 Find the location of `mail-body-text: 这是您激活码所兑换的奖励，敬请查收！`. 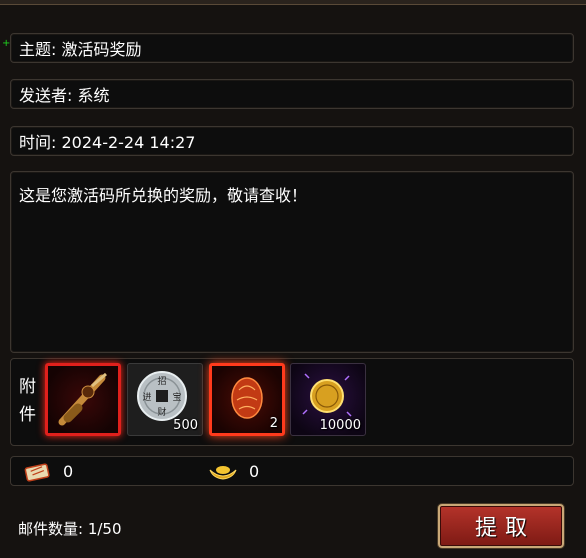

mail-body-text: 这是您激活码所兑换的奖励，敬请查收！ is located at coordinates (163, 195).